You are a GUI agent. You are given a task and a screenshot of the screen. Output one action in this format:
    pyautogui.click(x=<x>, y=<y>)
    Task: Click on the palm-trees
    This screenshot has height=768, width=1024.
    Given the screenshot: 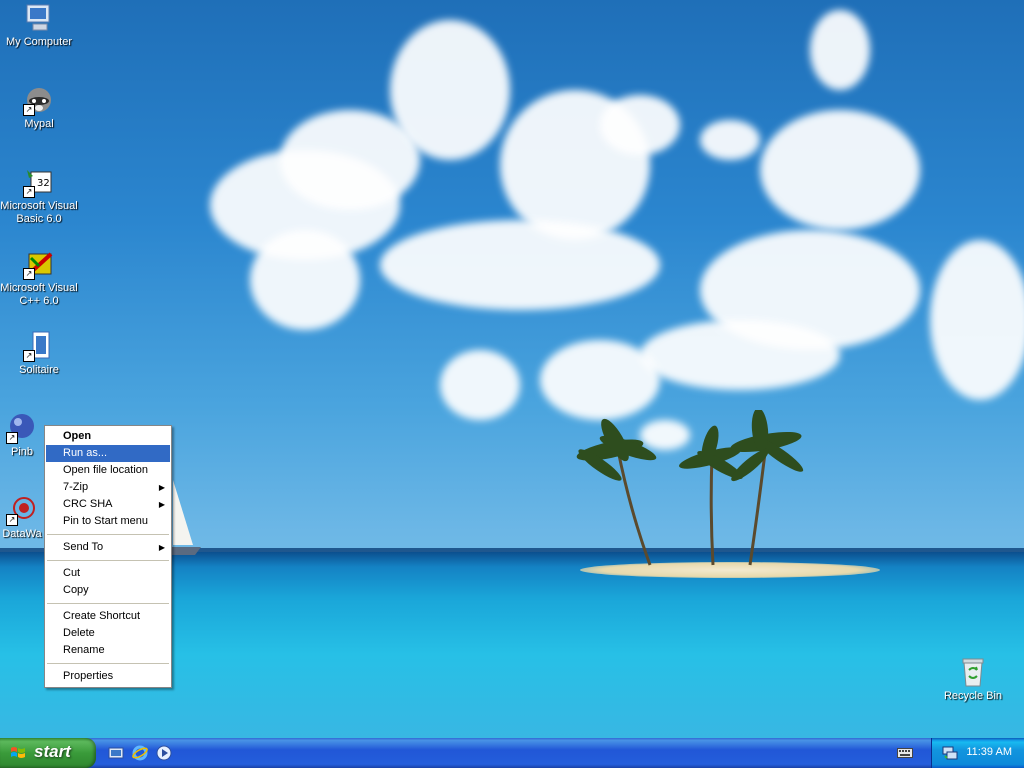 What is the action you would take?
    pyautogui.click(x=690, y=488)
    